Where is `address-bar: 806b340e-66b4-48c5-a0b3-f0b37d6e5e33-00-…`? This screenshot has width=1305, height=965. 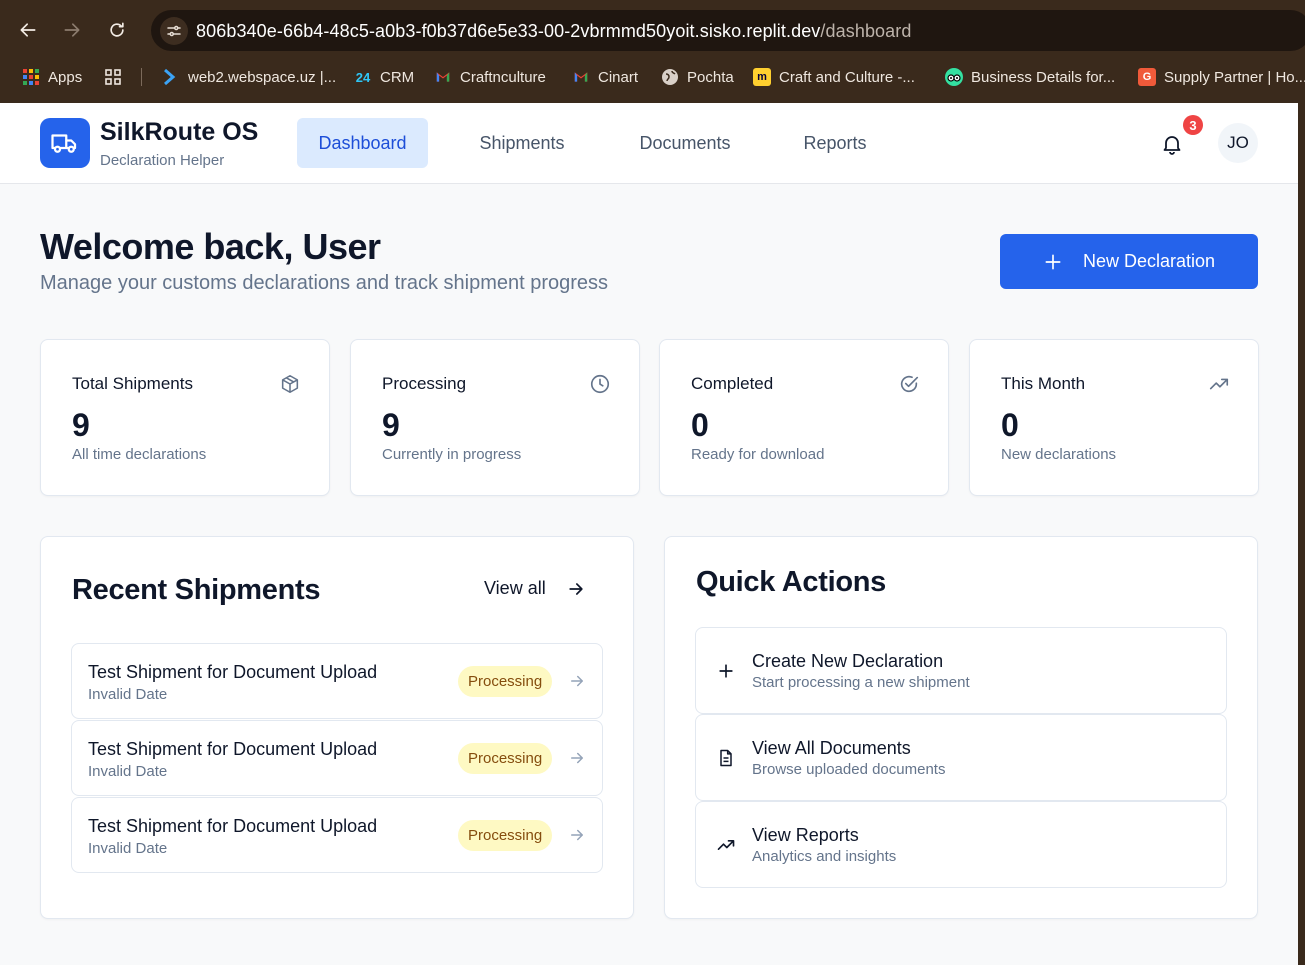 address-bar: 806b340e-66b4-48c5-a0b3-f0b37d6e5e33-00-… is located at coordinates (728, 30).